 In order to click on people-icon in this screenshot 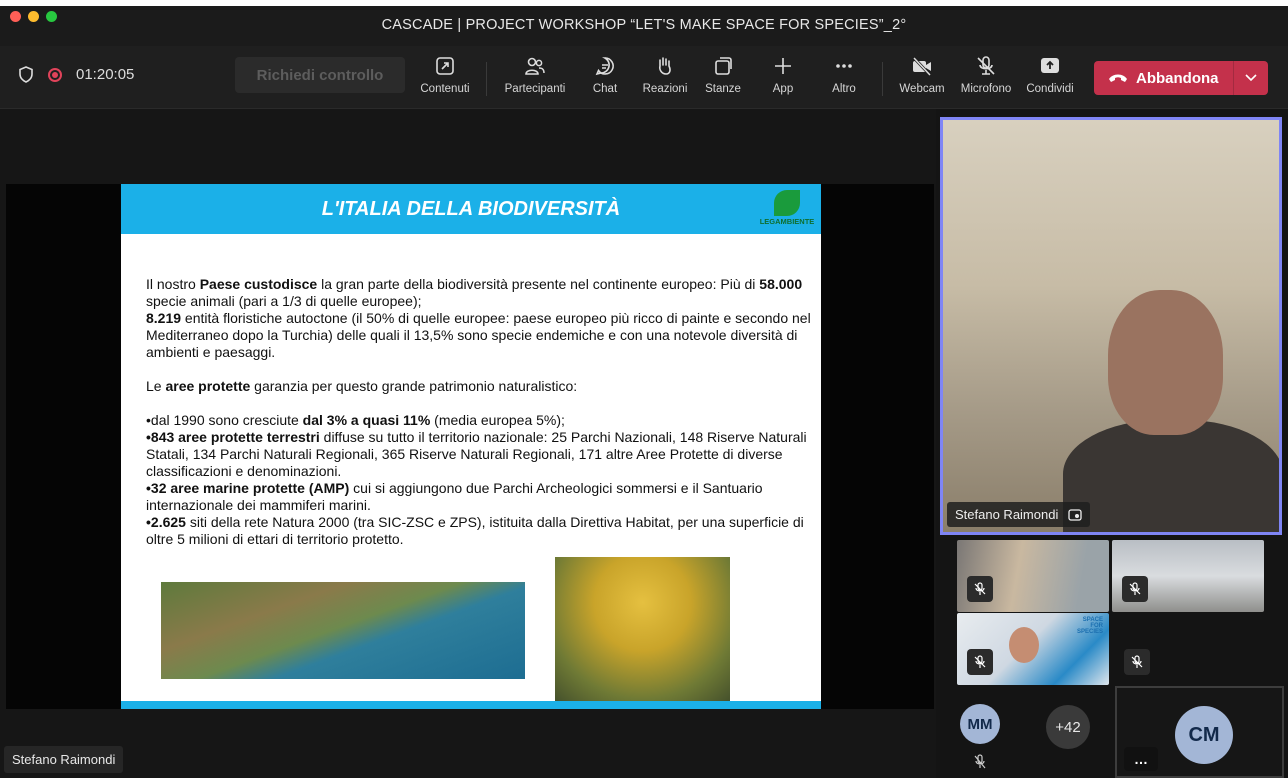, I will do `click(535, 66)`.